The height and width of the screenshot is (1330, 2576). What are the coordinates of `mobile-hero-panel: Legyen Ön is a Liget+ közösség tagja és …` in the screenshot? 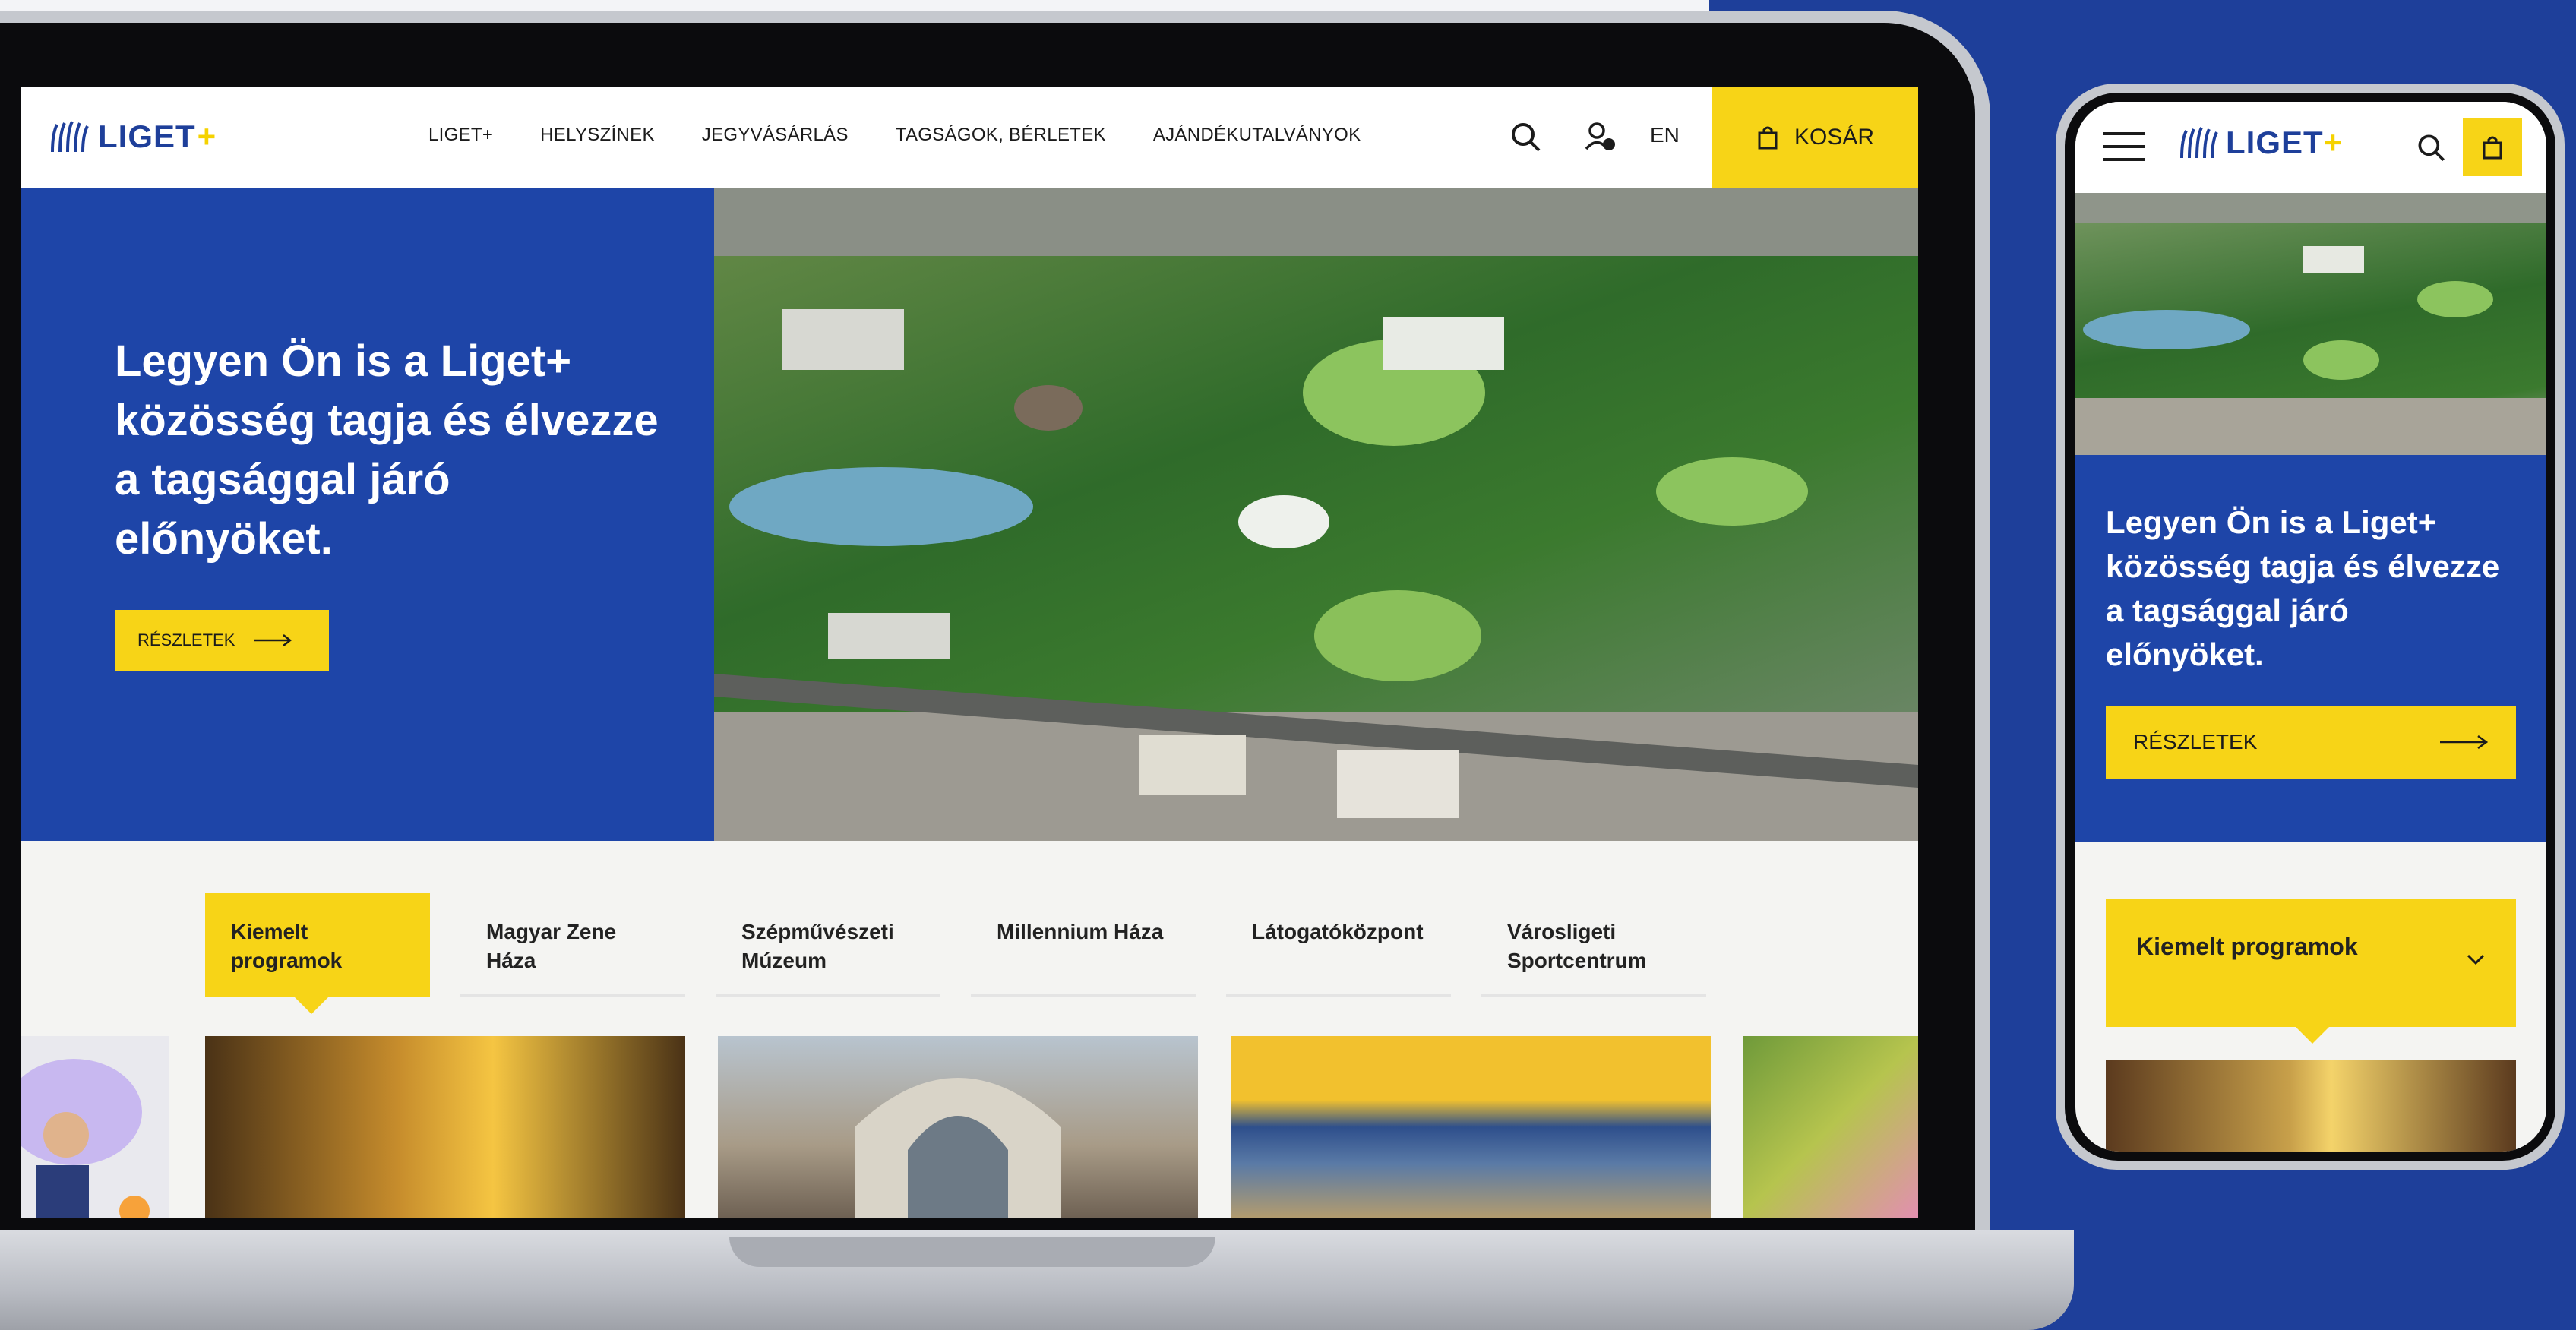 It's located at (2310, 649).